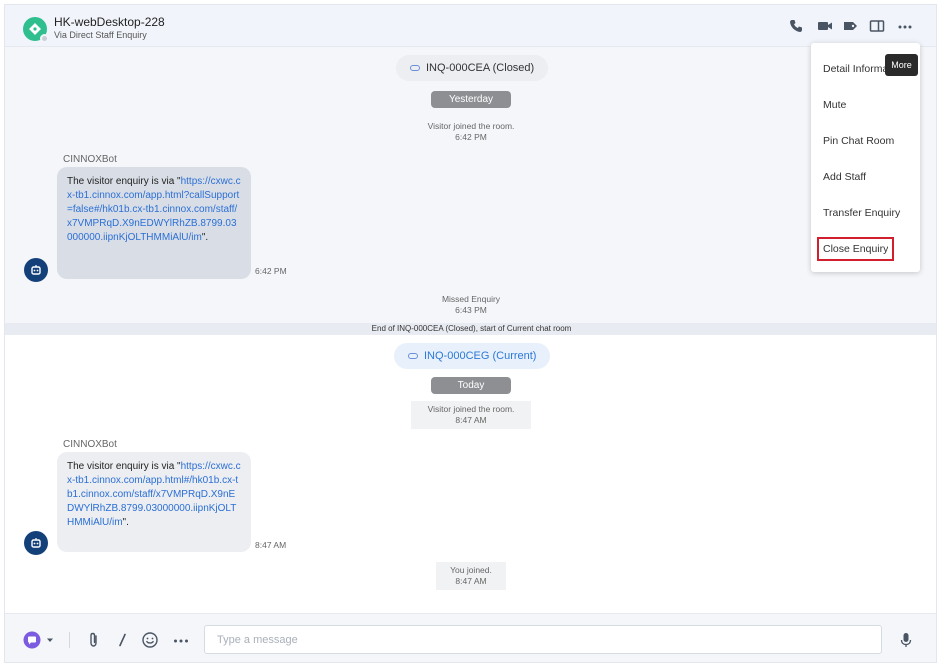 The width and height of the screenshot is (941, 667). Describe the element at coordinates (901, 65) in the screenshot. I see `more-tooltip: More` at that location.